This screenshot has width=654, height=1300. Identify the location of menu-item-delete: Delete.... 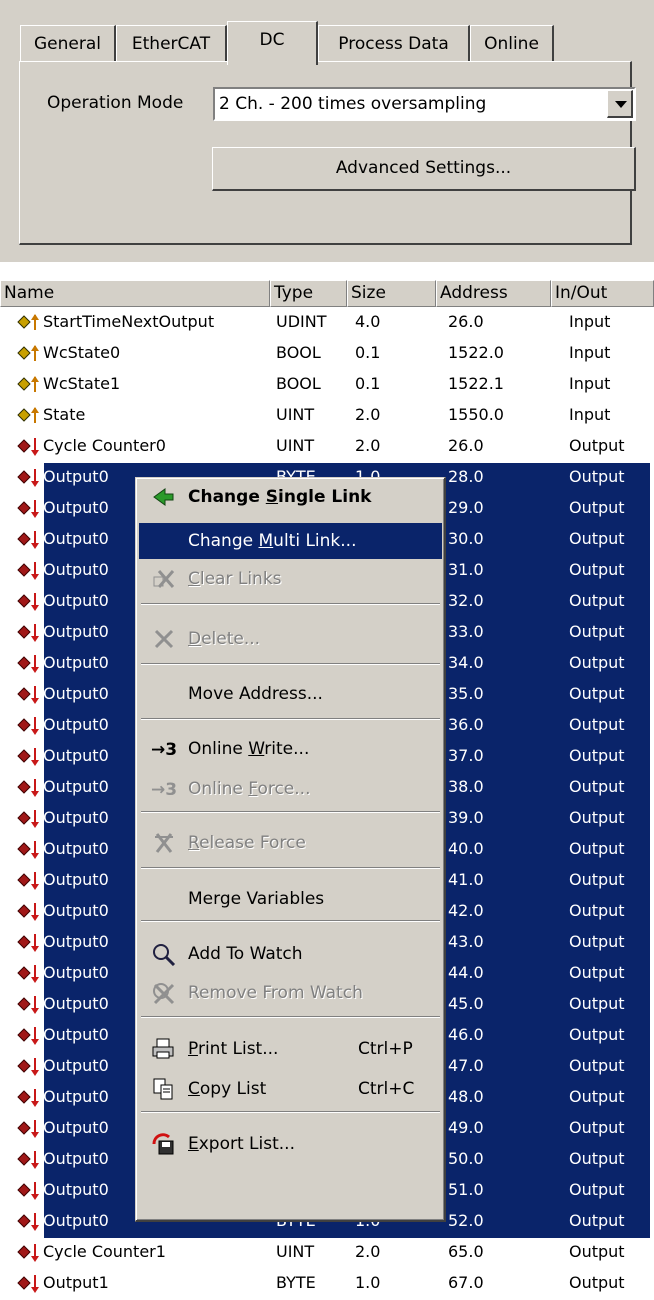
(290, 639).